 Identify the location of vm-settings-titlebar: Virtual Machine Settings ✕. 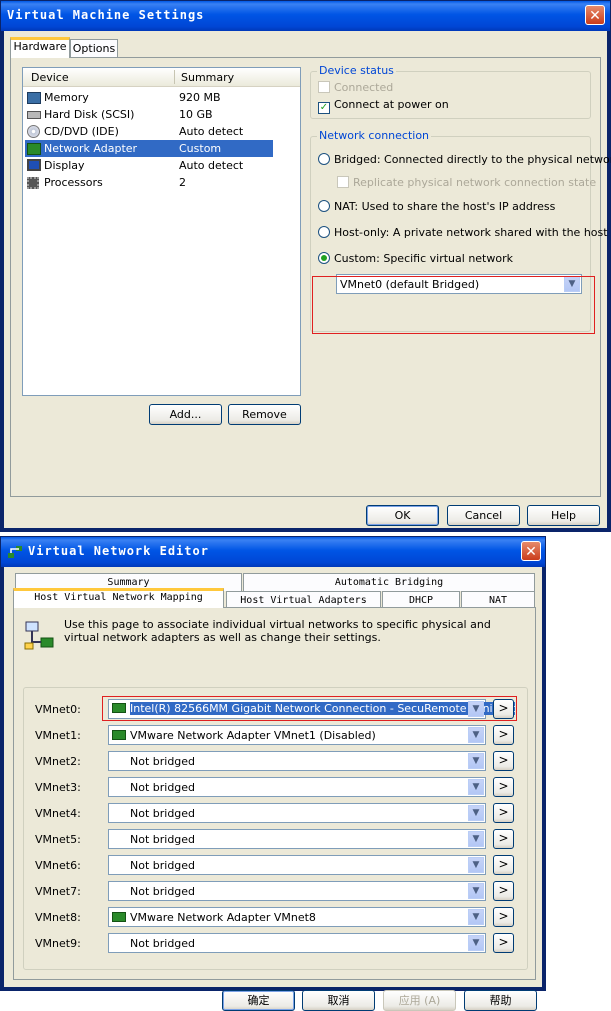
(305, 16).